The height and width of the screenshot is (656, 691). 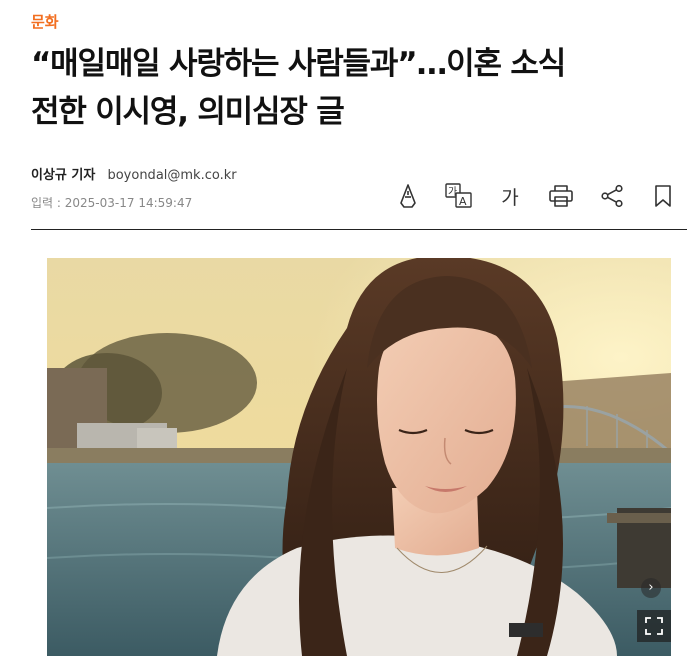 I want to click on font-size-button: 가, so click(x=510, y=196).